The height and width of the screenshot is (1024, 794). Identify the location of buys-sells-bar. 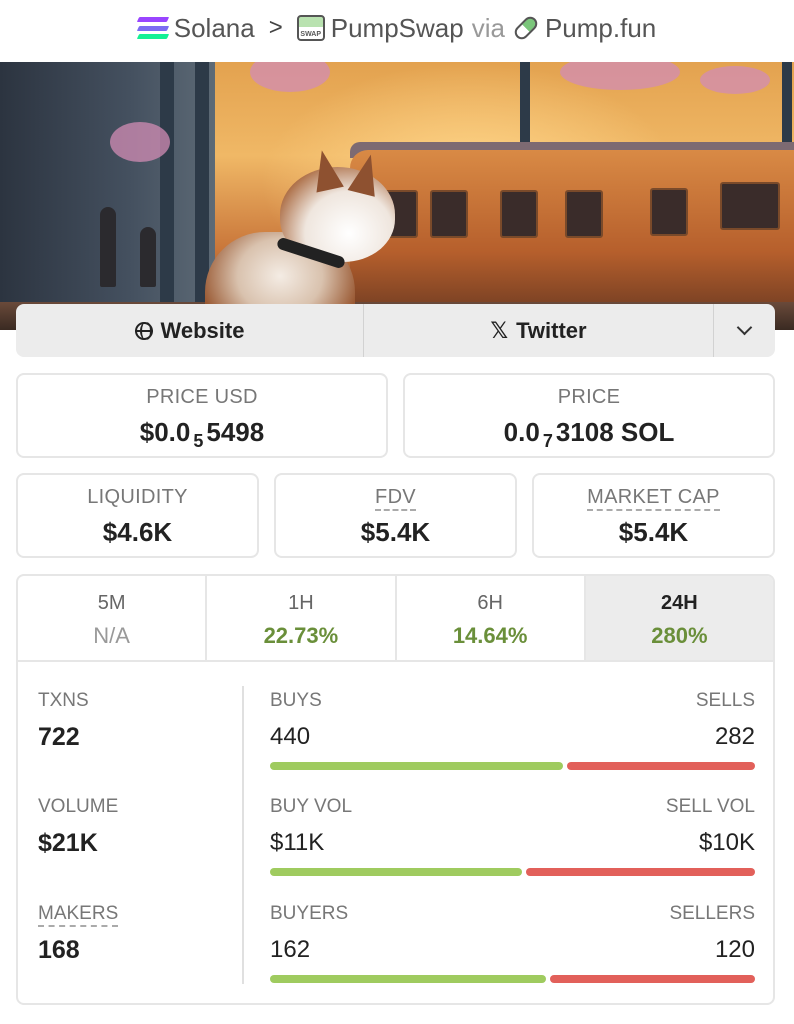
(512, 766).